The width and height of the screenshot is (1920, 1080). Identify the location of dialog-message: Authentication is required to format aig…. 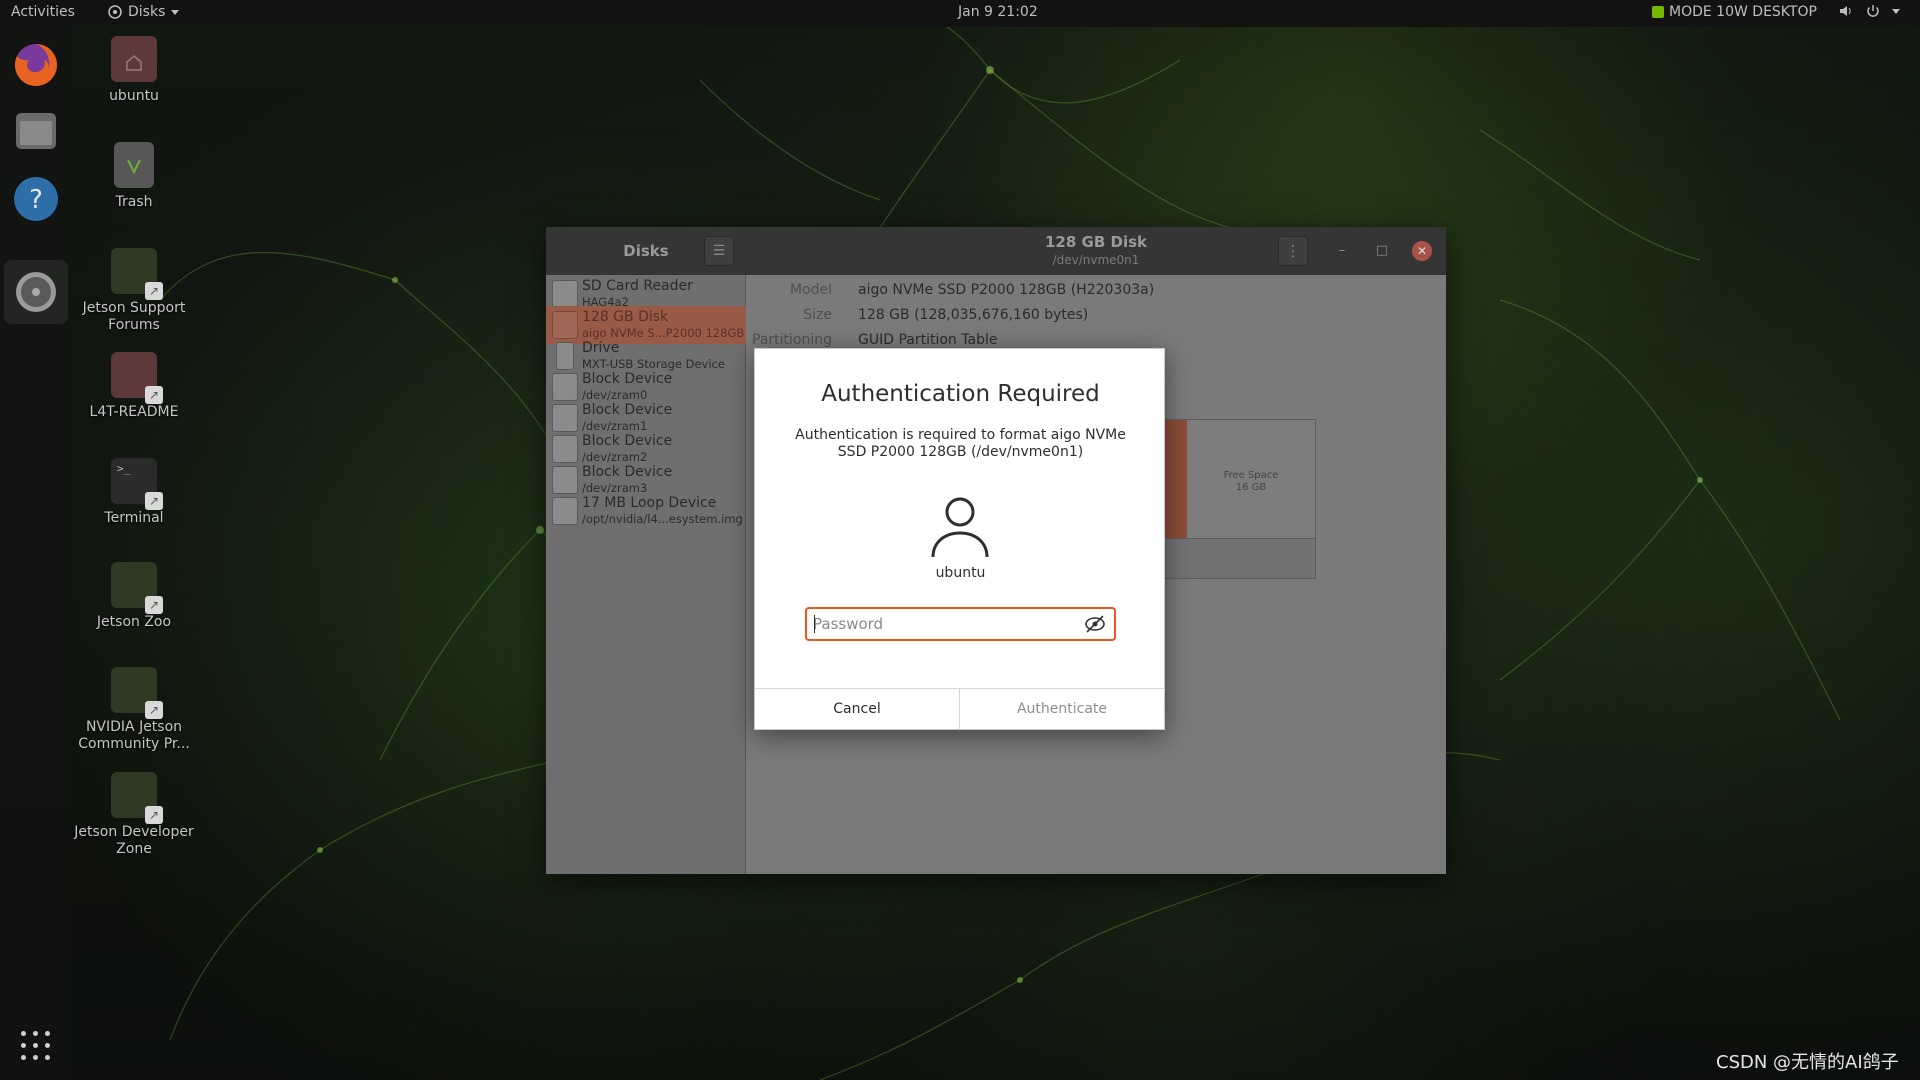
(960, 443).